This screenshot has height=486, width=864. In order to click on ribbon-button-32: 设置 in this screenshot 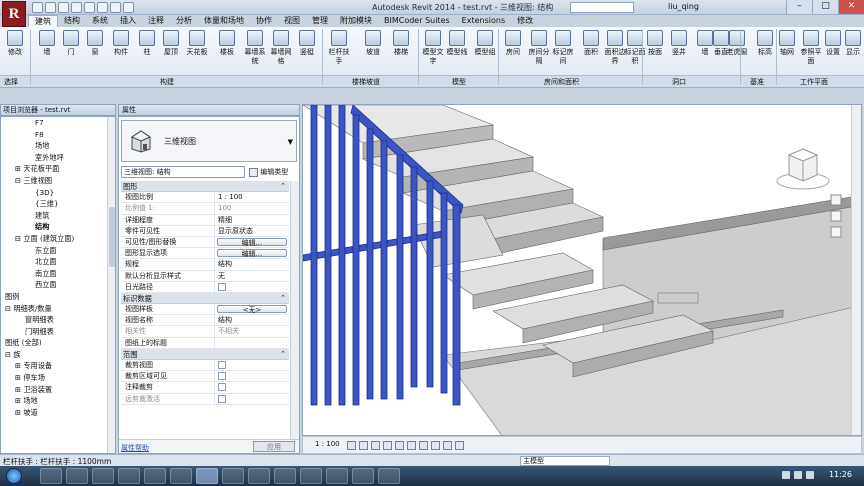, I will do `click(833, 43)`.